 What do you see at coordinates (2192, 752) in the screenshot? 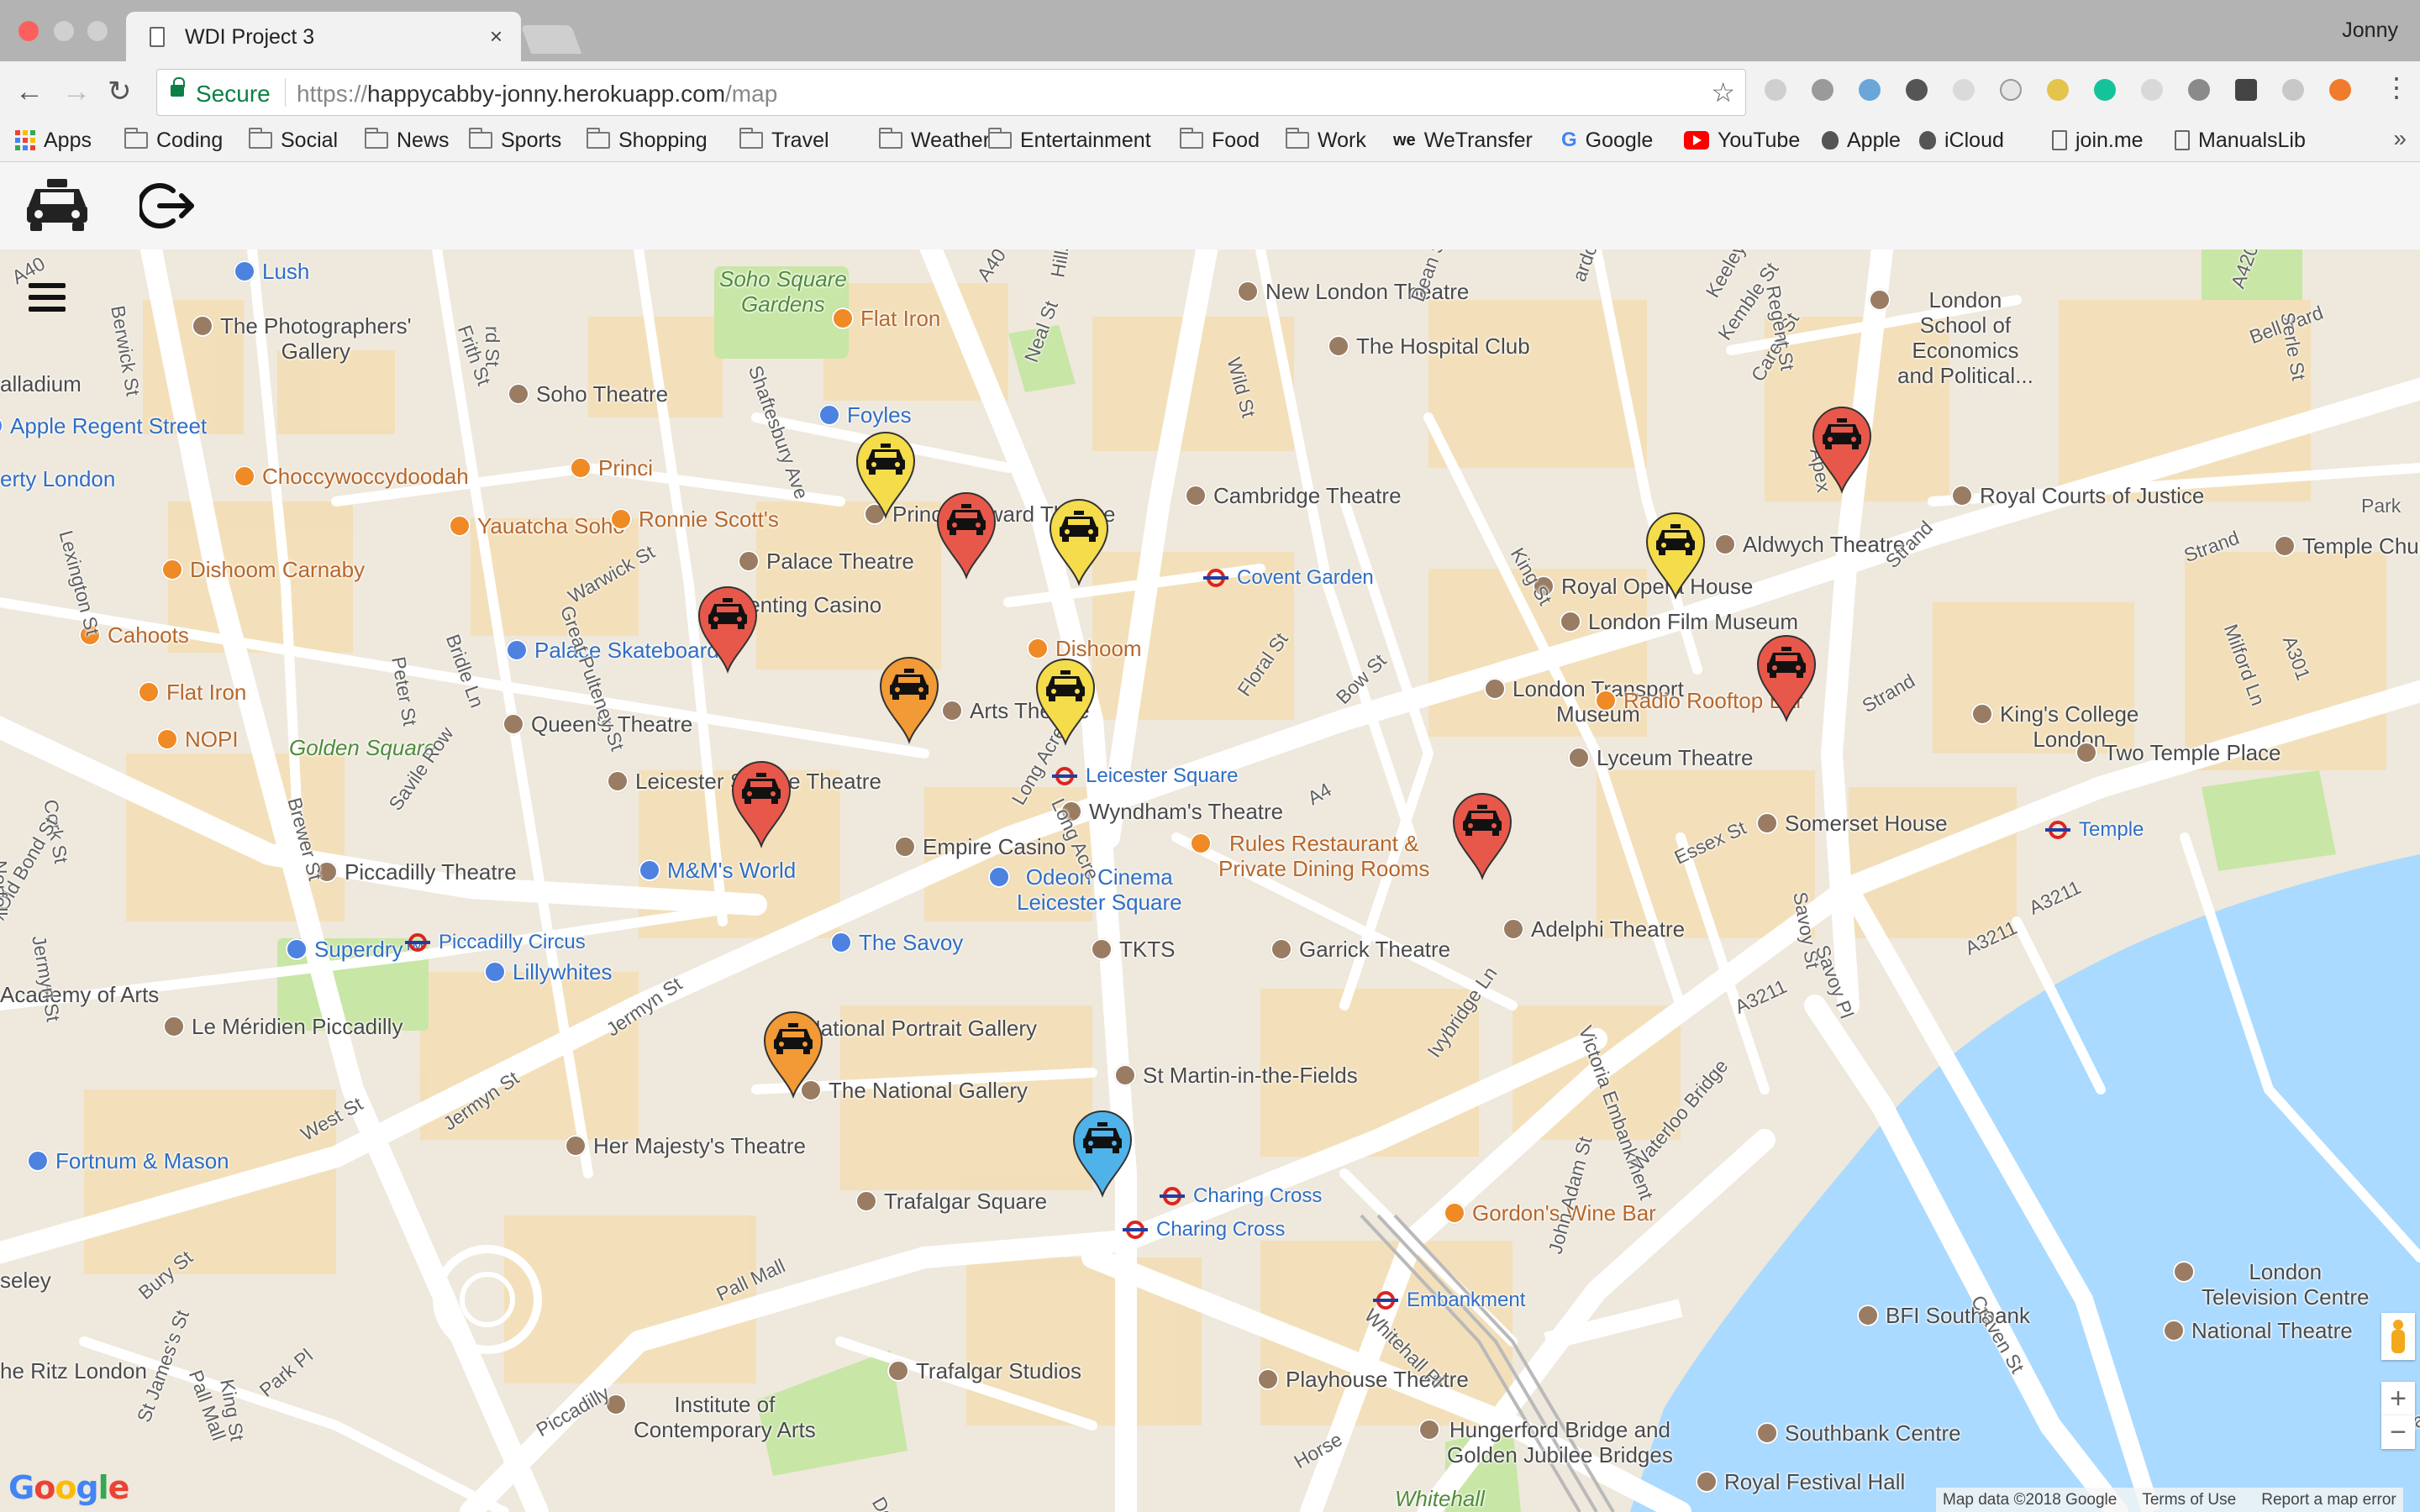
I see `two-temple-place-label: Two Temple Place` at bounding box center [2192, 752].